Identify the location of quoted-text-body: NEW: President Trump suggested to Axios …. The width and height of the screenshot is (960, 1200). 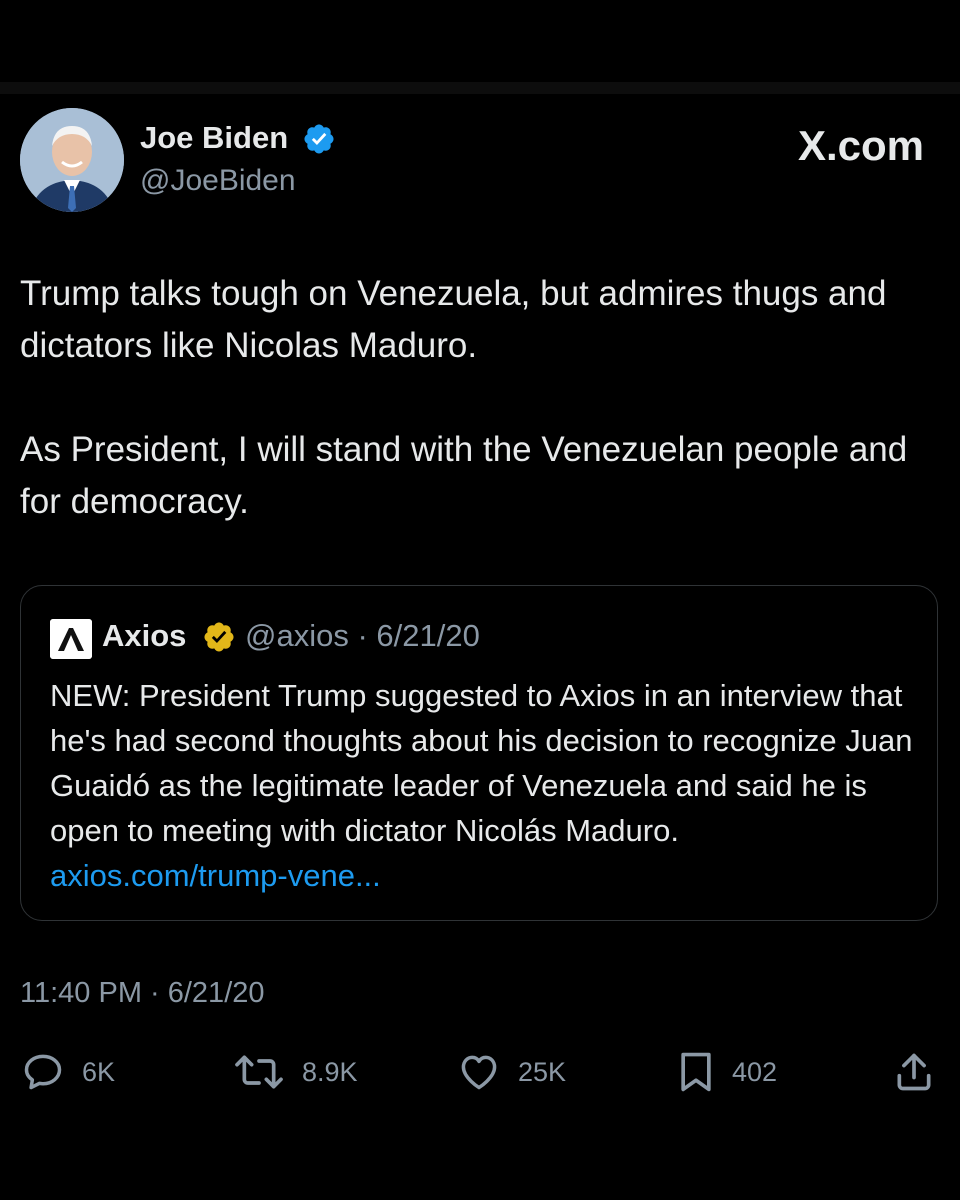
(481, 763).